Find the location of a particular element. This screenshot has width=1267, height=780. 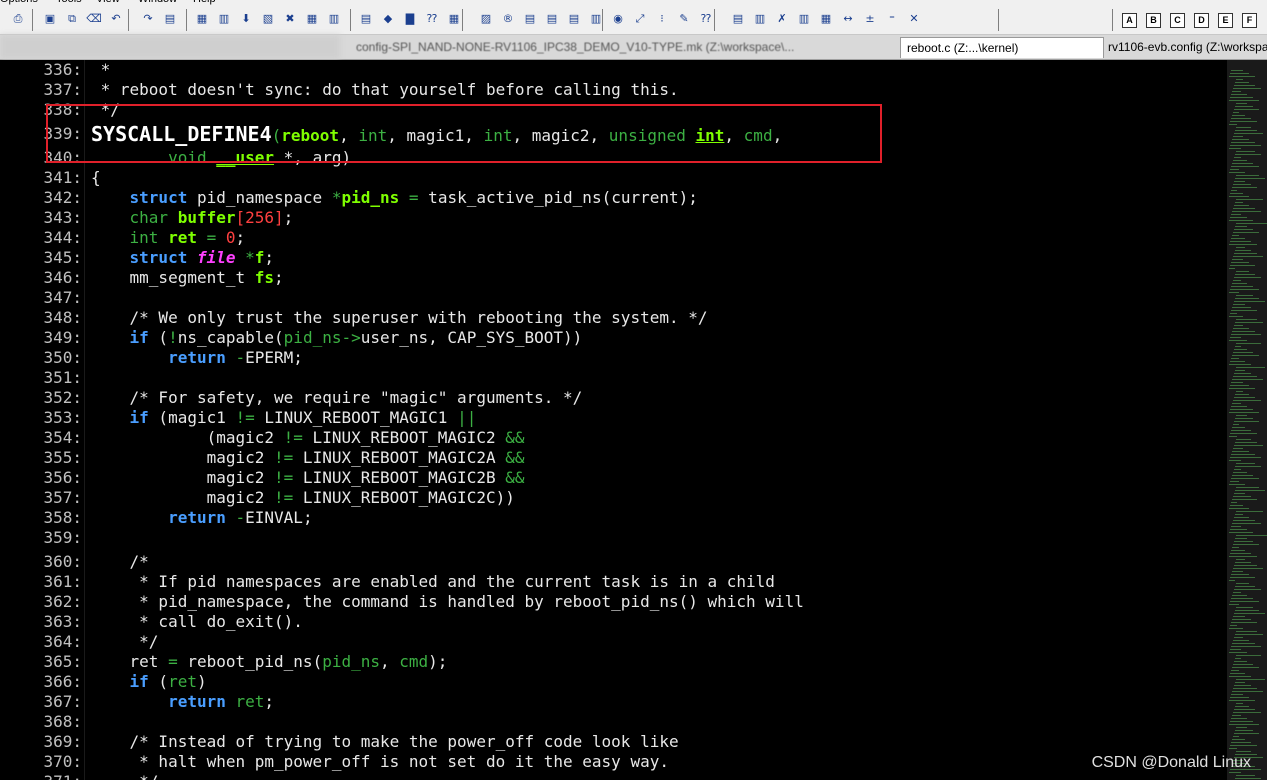

toolbar-button-icon: ▧ is located at coordinates (268, 19).